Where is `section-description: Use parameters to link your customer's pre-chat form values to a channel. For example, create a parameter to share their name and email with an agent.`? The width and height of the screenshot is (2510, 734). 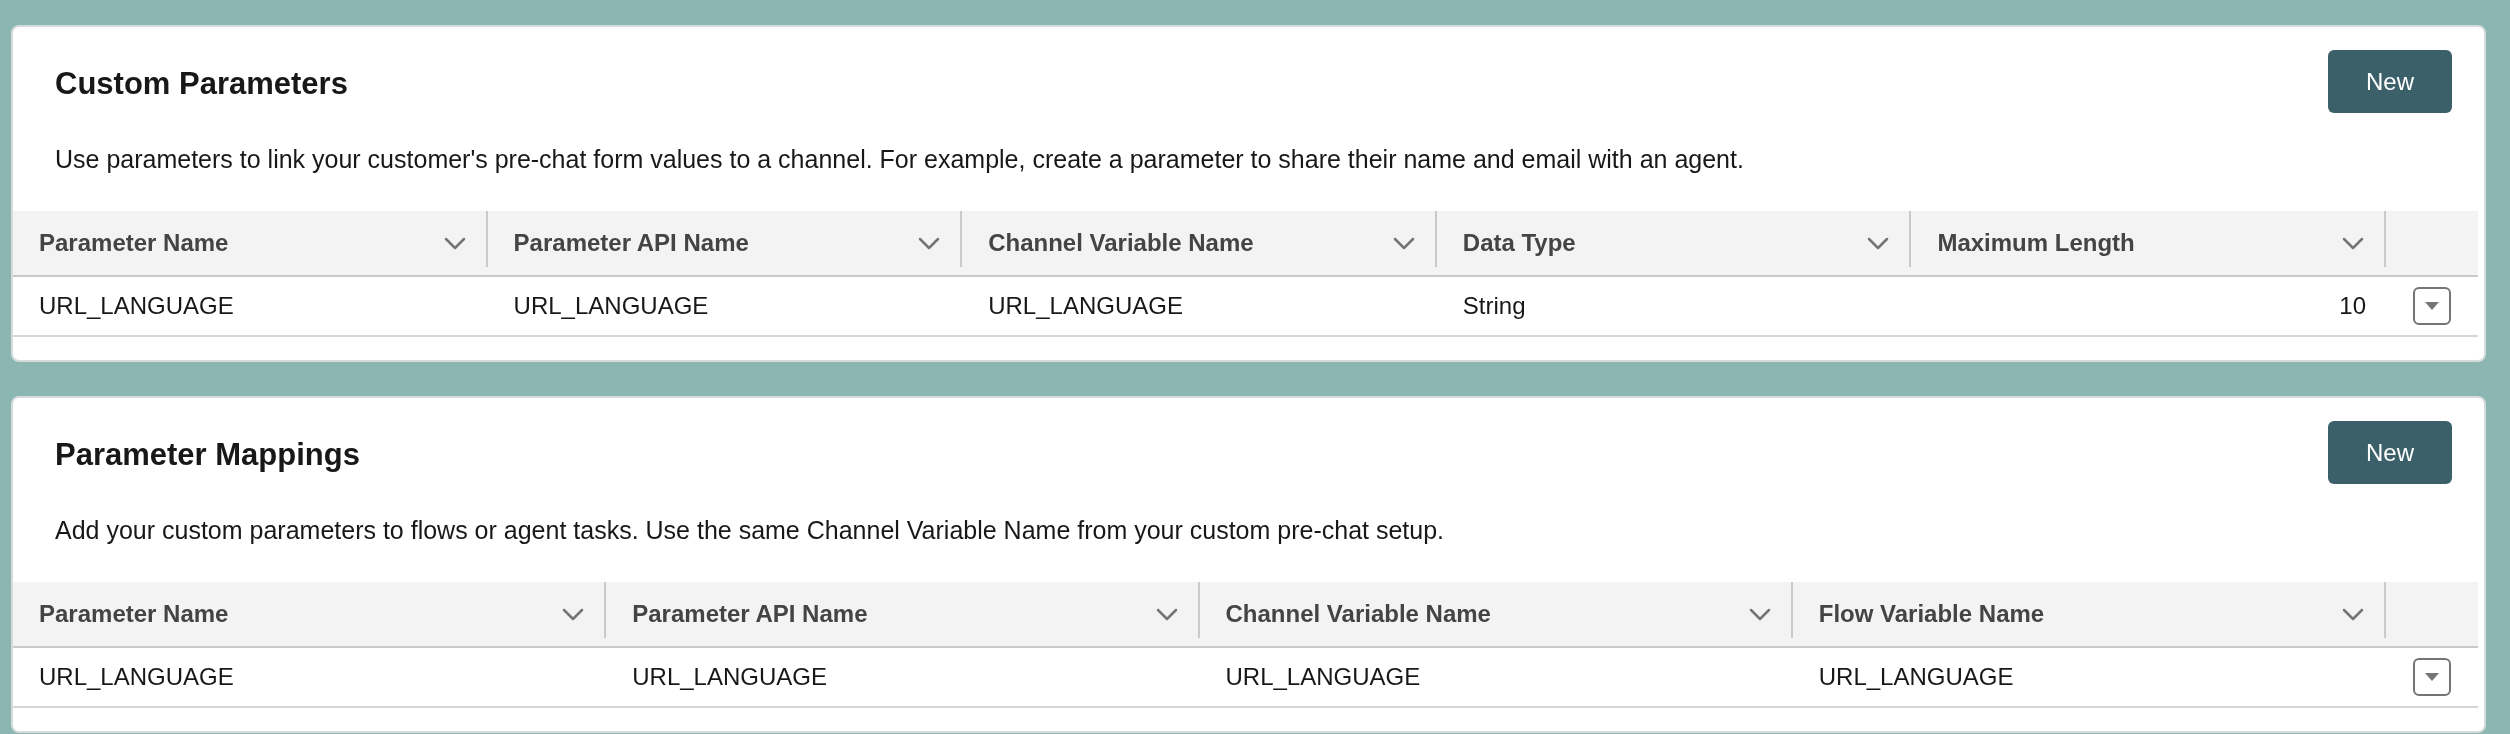
section-description: Use parameters to link your customer's pre-chat form values to a channel. For example, create a parameter to share their name and email with an agent. is located at coordinates (900, 159).